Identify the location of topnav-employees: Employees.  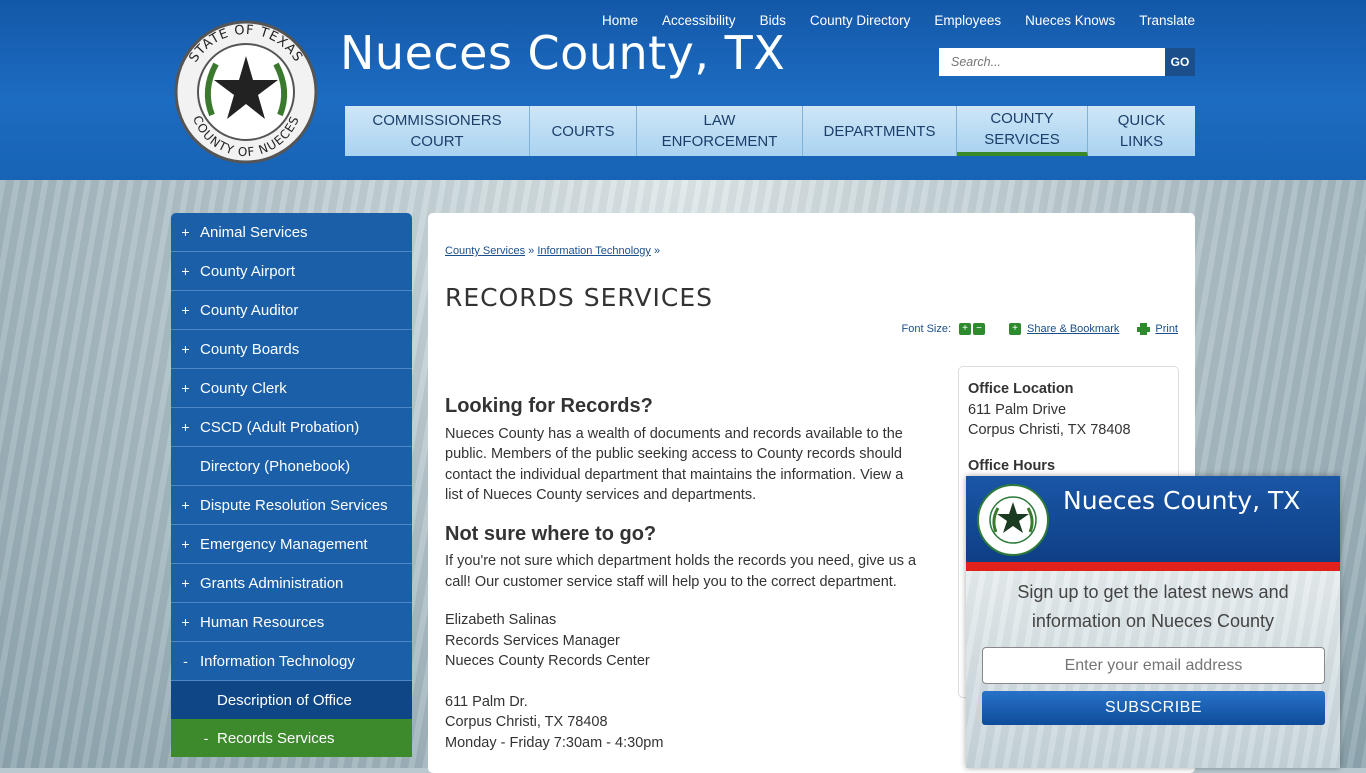
(955, 21).